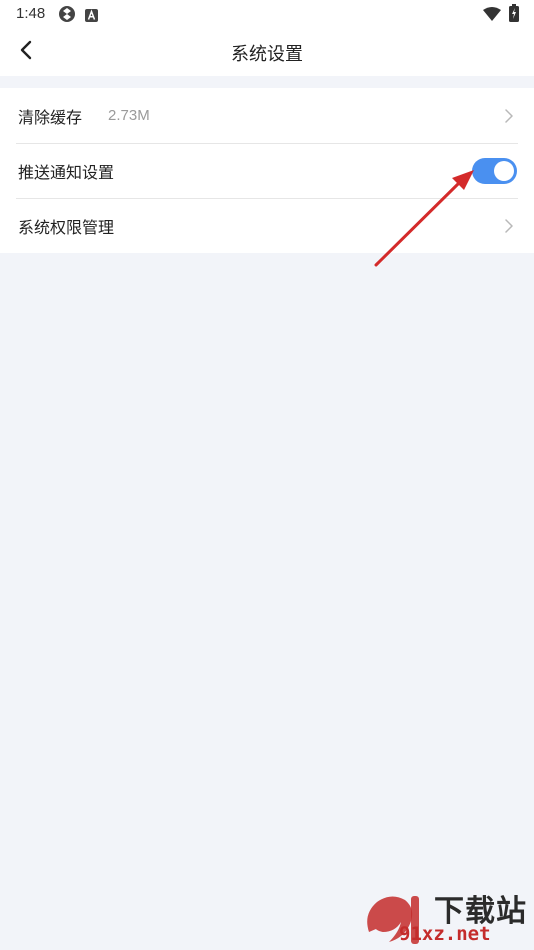  What do you see at coordinates (31, 13) in the screenshot?
I see `status-time: 1:48` at bounding box center [31, 13].